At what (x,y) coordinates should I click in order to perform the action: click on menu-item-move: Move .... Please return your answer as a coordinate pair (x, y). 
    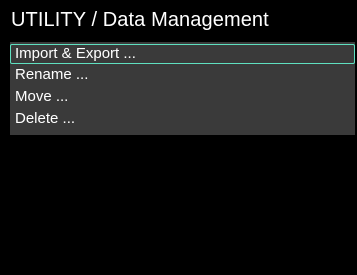
    Looking at the image, I should click on (182, 97).